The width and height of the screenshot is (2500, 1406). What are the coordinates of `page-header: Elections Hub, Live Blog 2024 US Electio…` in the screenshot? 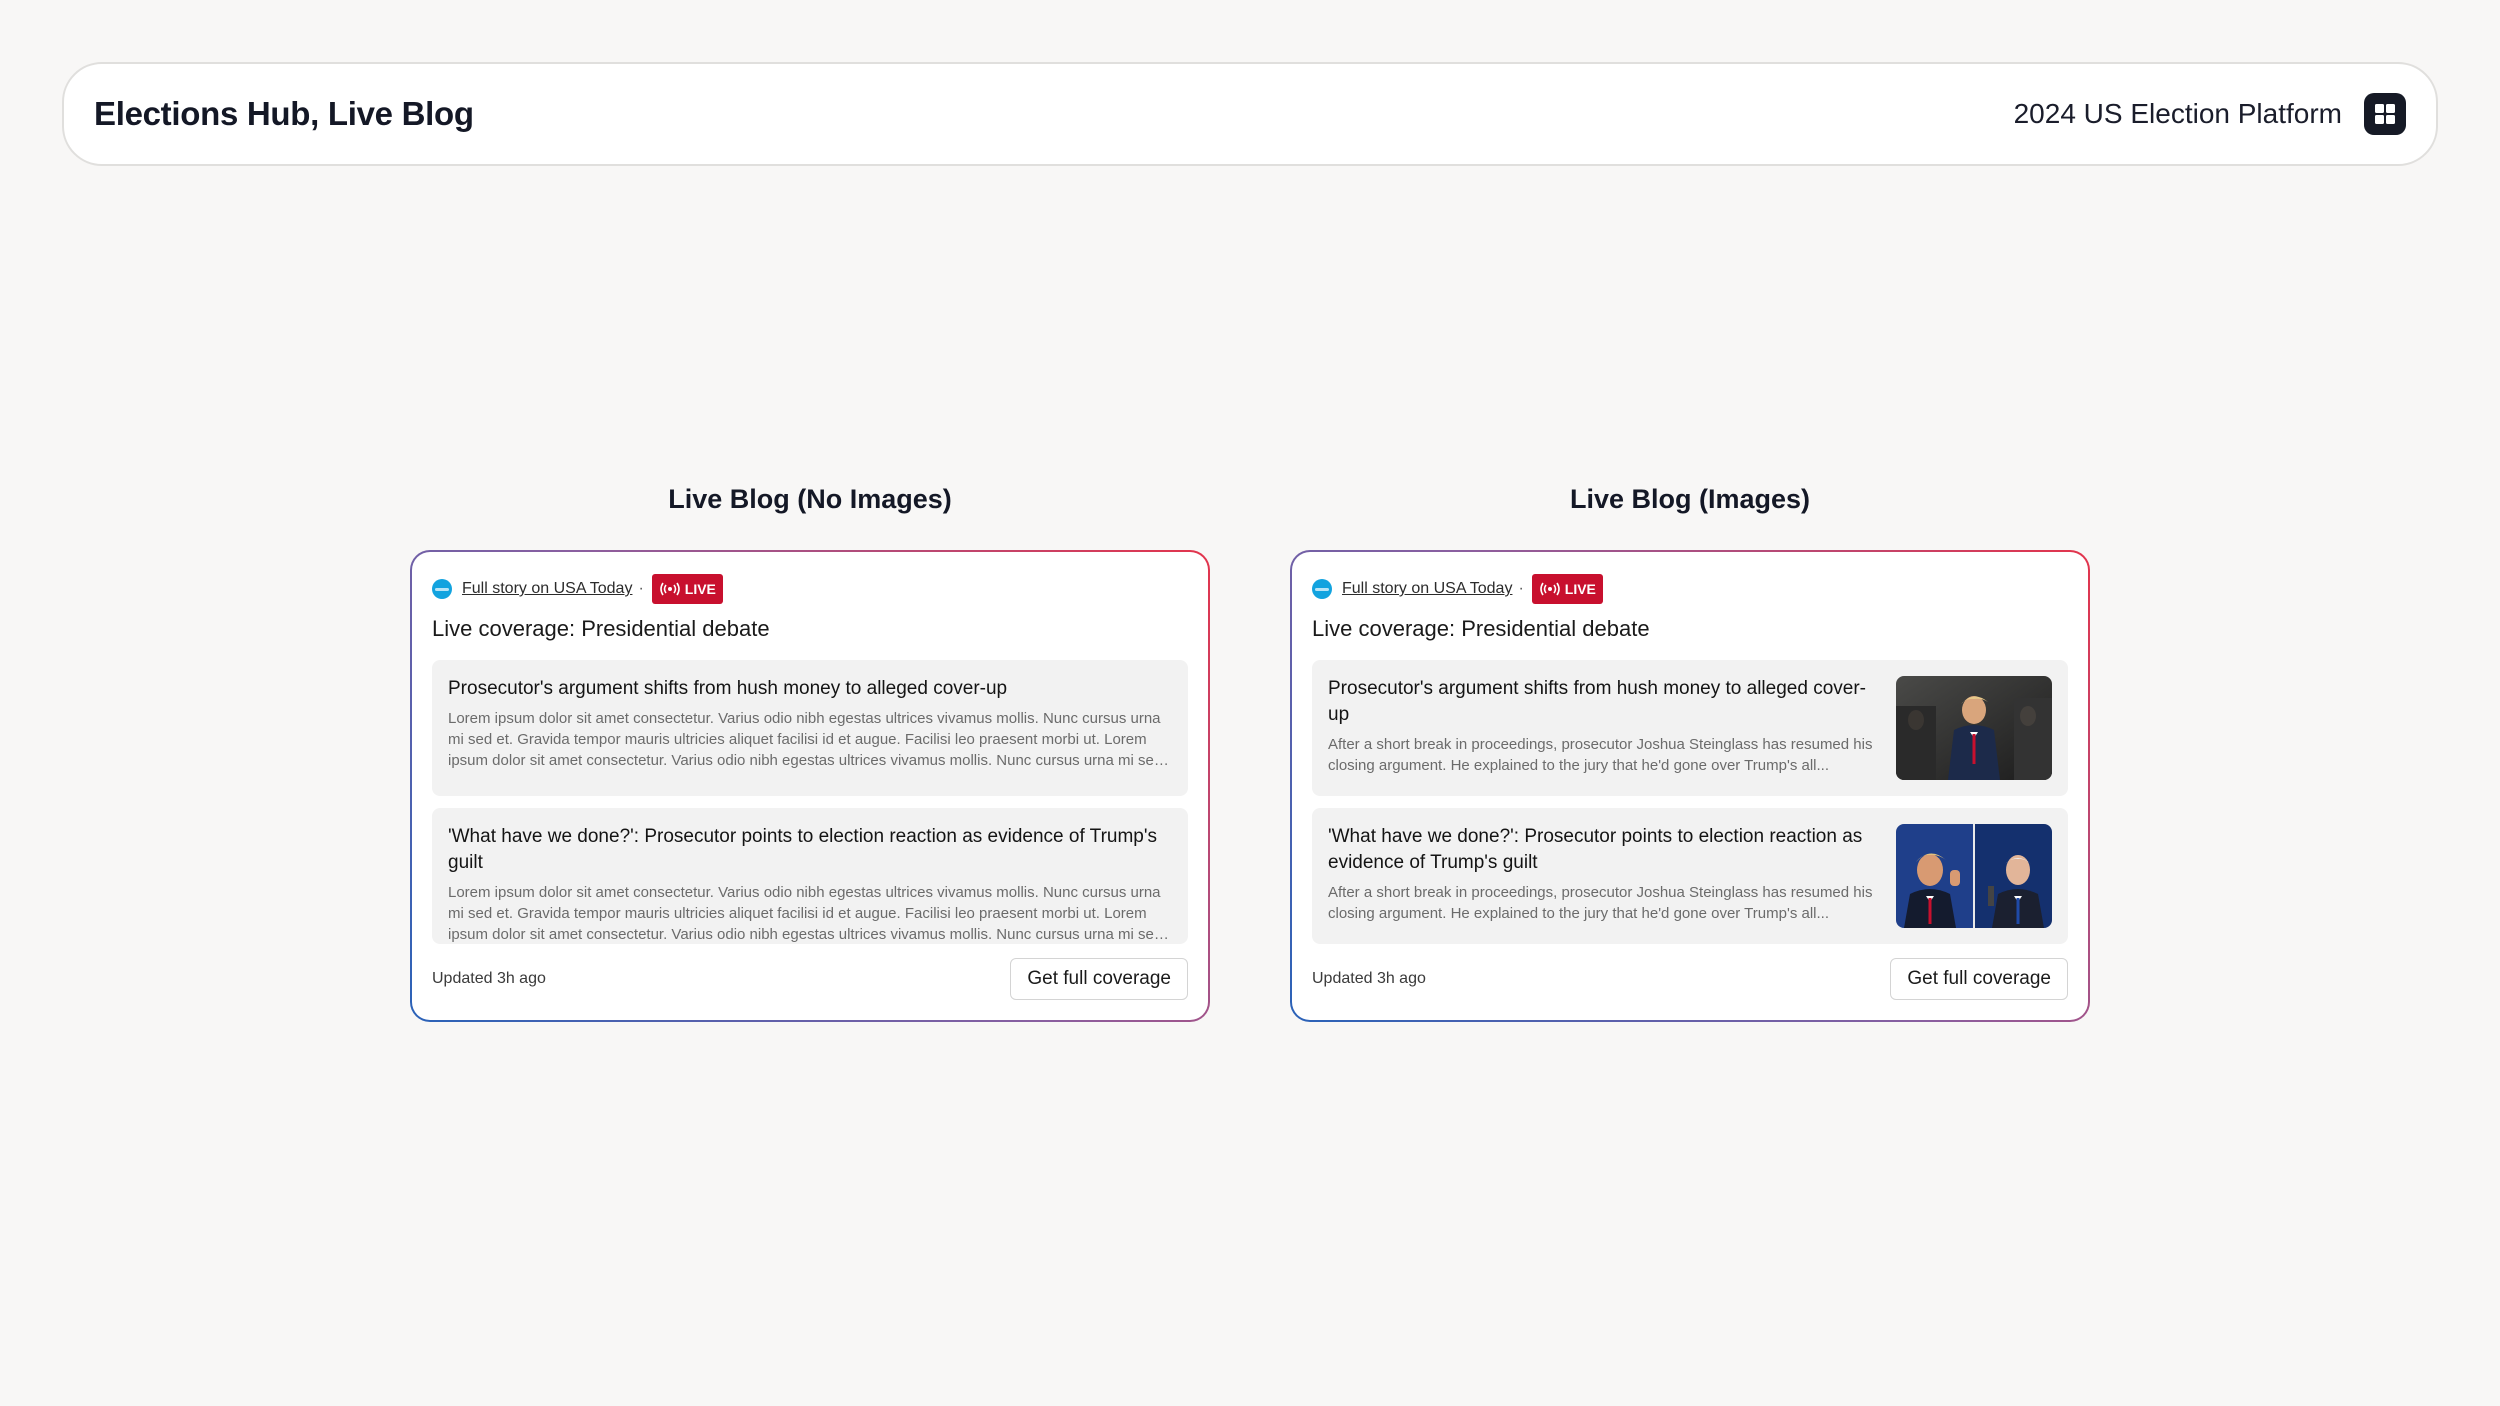 It's located at (1250, 114).